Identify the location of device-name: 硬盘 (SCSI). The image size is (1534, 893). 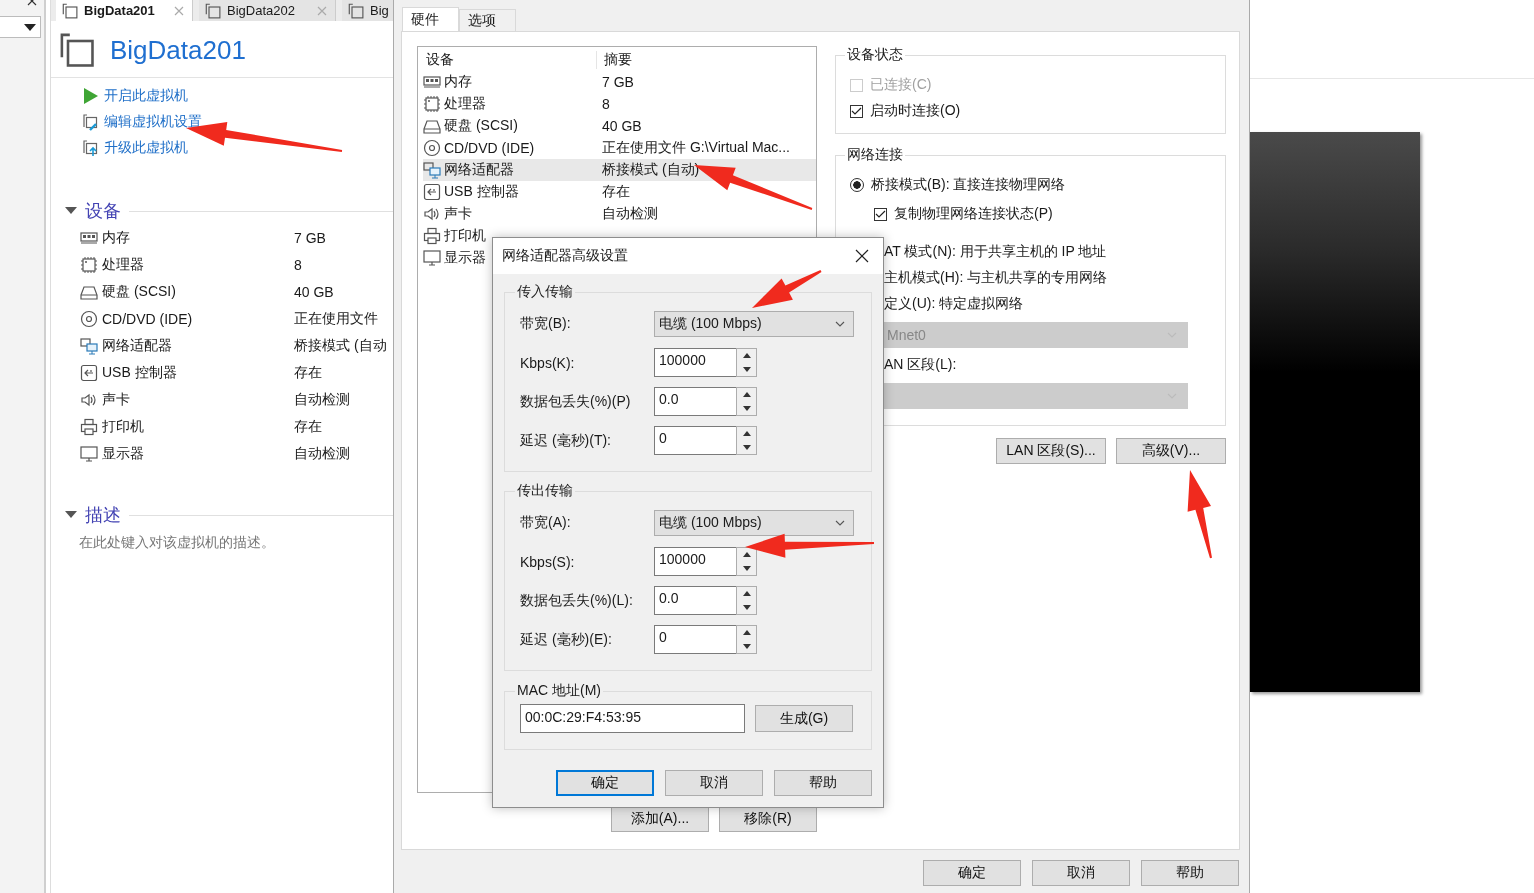
(481, 125).